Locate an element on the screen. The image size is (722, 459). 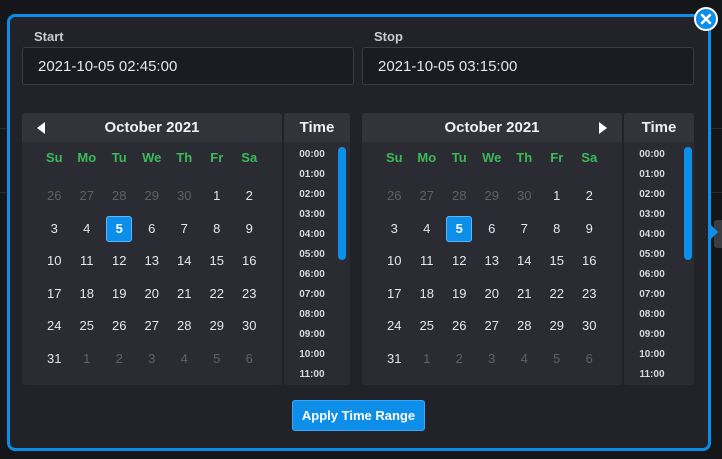
calendar-day: 30 is located at coordinates (589, 326).